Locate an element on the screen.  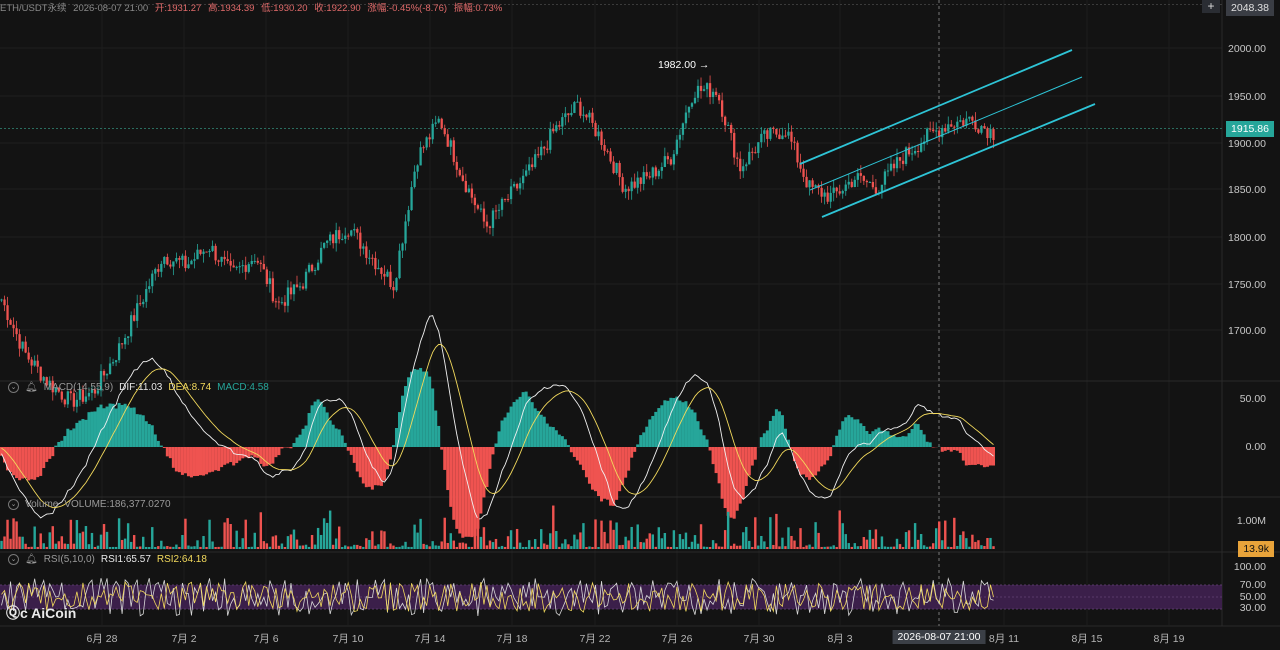
channel-upper-line is located at coordinates (936, 107).